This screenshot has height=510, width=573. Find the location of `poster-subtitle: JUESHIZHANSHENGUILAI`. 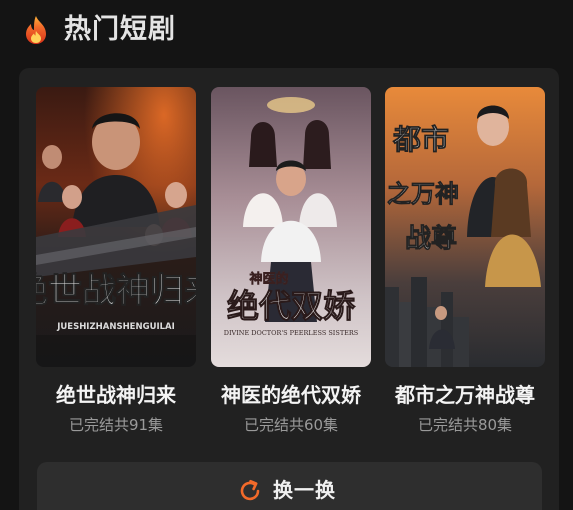

poster-subtitle: JUESHIZHANSHENGUILAI is located at coordinates (115, 327).